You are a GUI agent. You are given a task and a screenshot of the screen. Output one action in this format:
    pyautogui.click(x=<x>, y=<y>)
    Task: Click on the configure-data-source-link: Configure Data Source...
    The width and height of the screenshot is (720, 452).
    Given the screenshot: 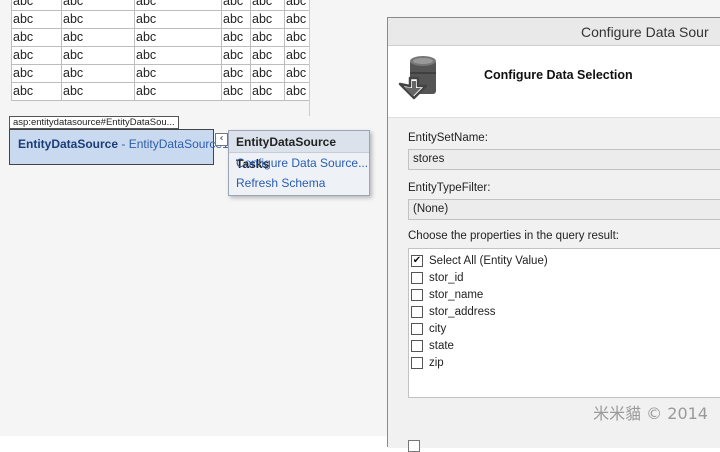 What is the action you would take?
    pyautogui.click(x=299, y=163)
    